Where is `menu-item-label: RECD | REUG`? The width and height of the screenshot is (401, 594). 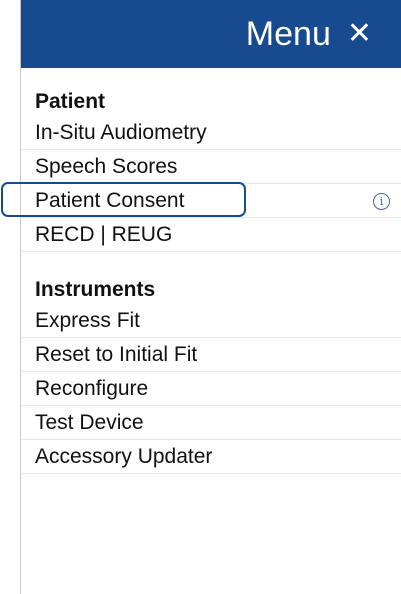
menu-item-label: RECD | REUG is located at coordinates (104, 234).